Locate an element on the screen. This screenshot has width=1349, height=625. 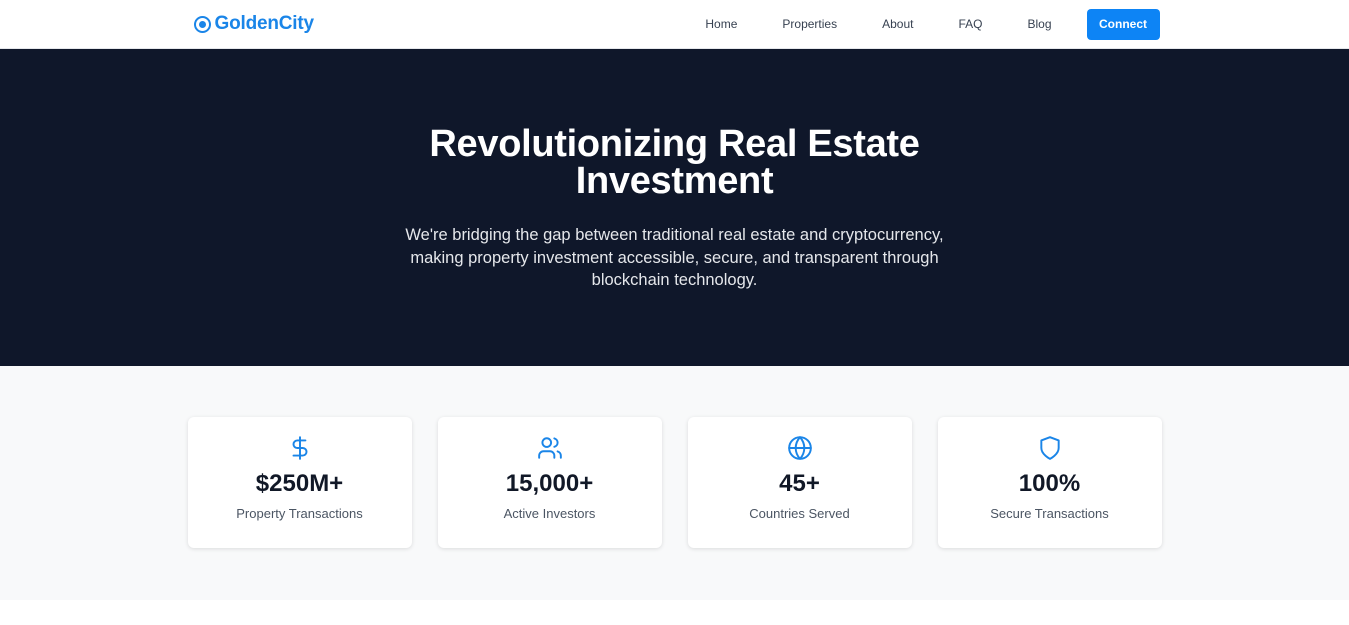
brand-logo-icon is located at coordinates (202, 24).